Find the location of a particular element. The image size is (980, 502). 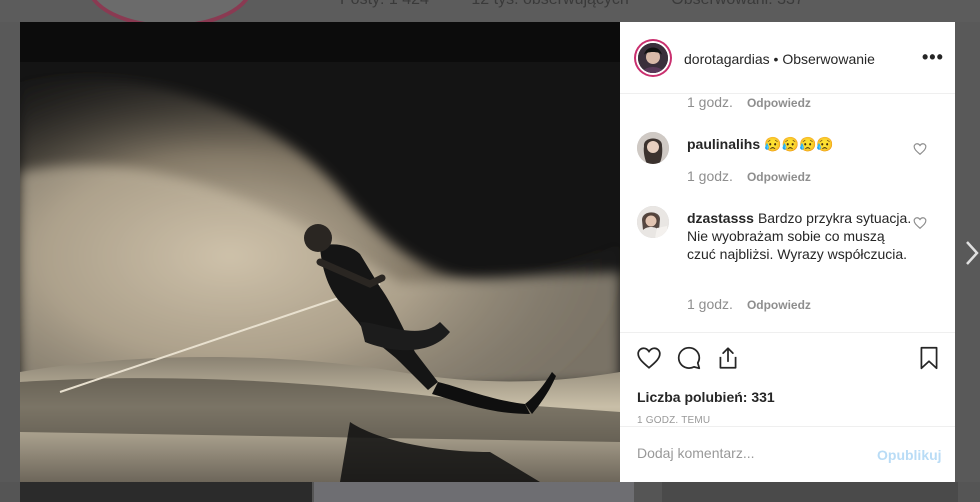

post-timestamp: 1 GODZ. TEMU is located at coordinates (674, 420).